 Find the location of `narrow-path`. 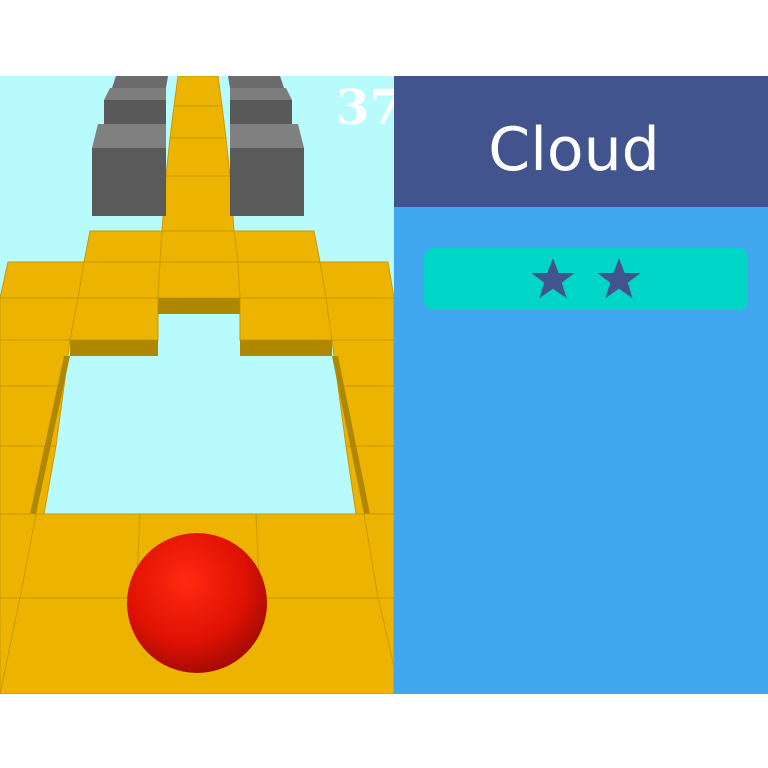

narrow-path is located at coordinates (198, 154).